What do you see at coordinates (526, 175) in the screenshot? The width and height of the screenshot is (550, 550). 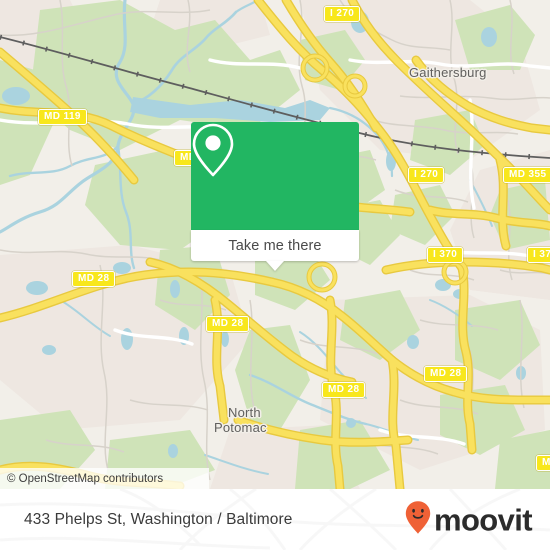 I see `road-shield-md355: MD 355` at bounding box center [526, 175].